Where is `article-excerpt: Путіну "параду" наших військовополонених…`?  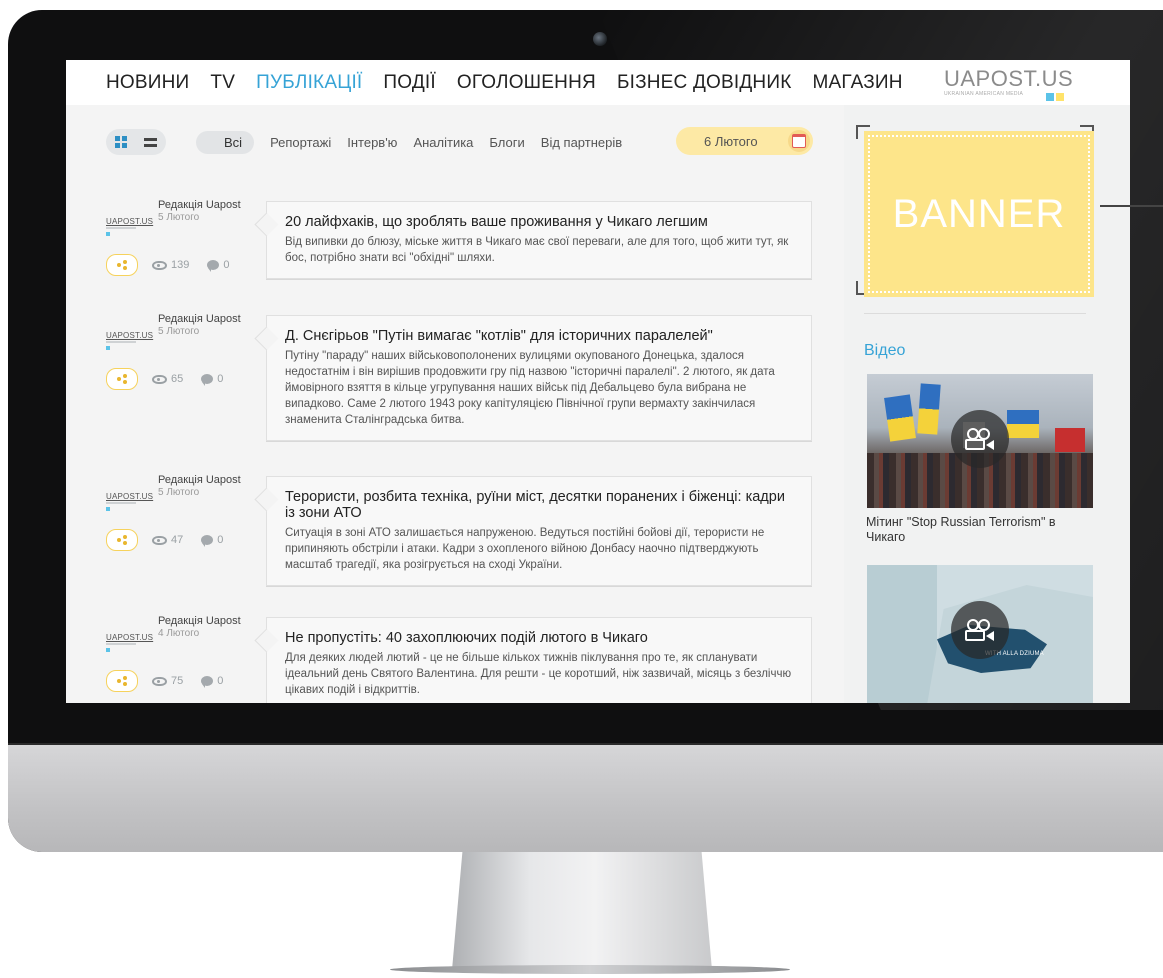 article-excerpt: Путіну "параду" наших військовополонених… is located at coordinates (530, 388).